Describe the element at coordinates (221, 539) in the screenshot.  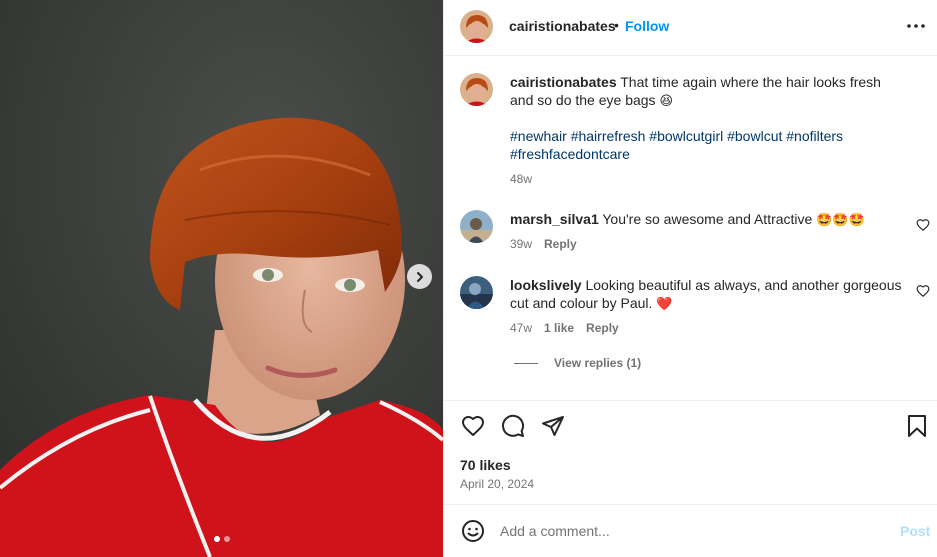
I see `carousel-dots` at that location.